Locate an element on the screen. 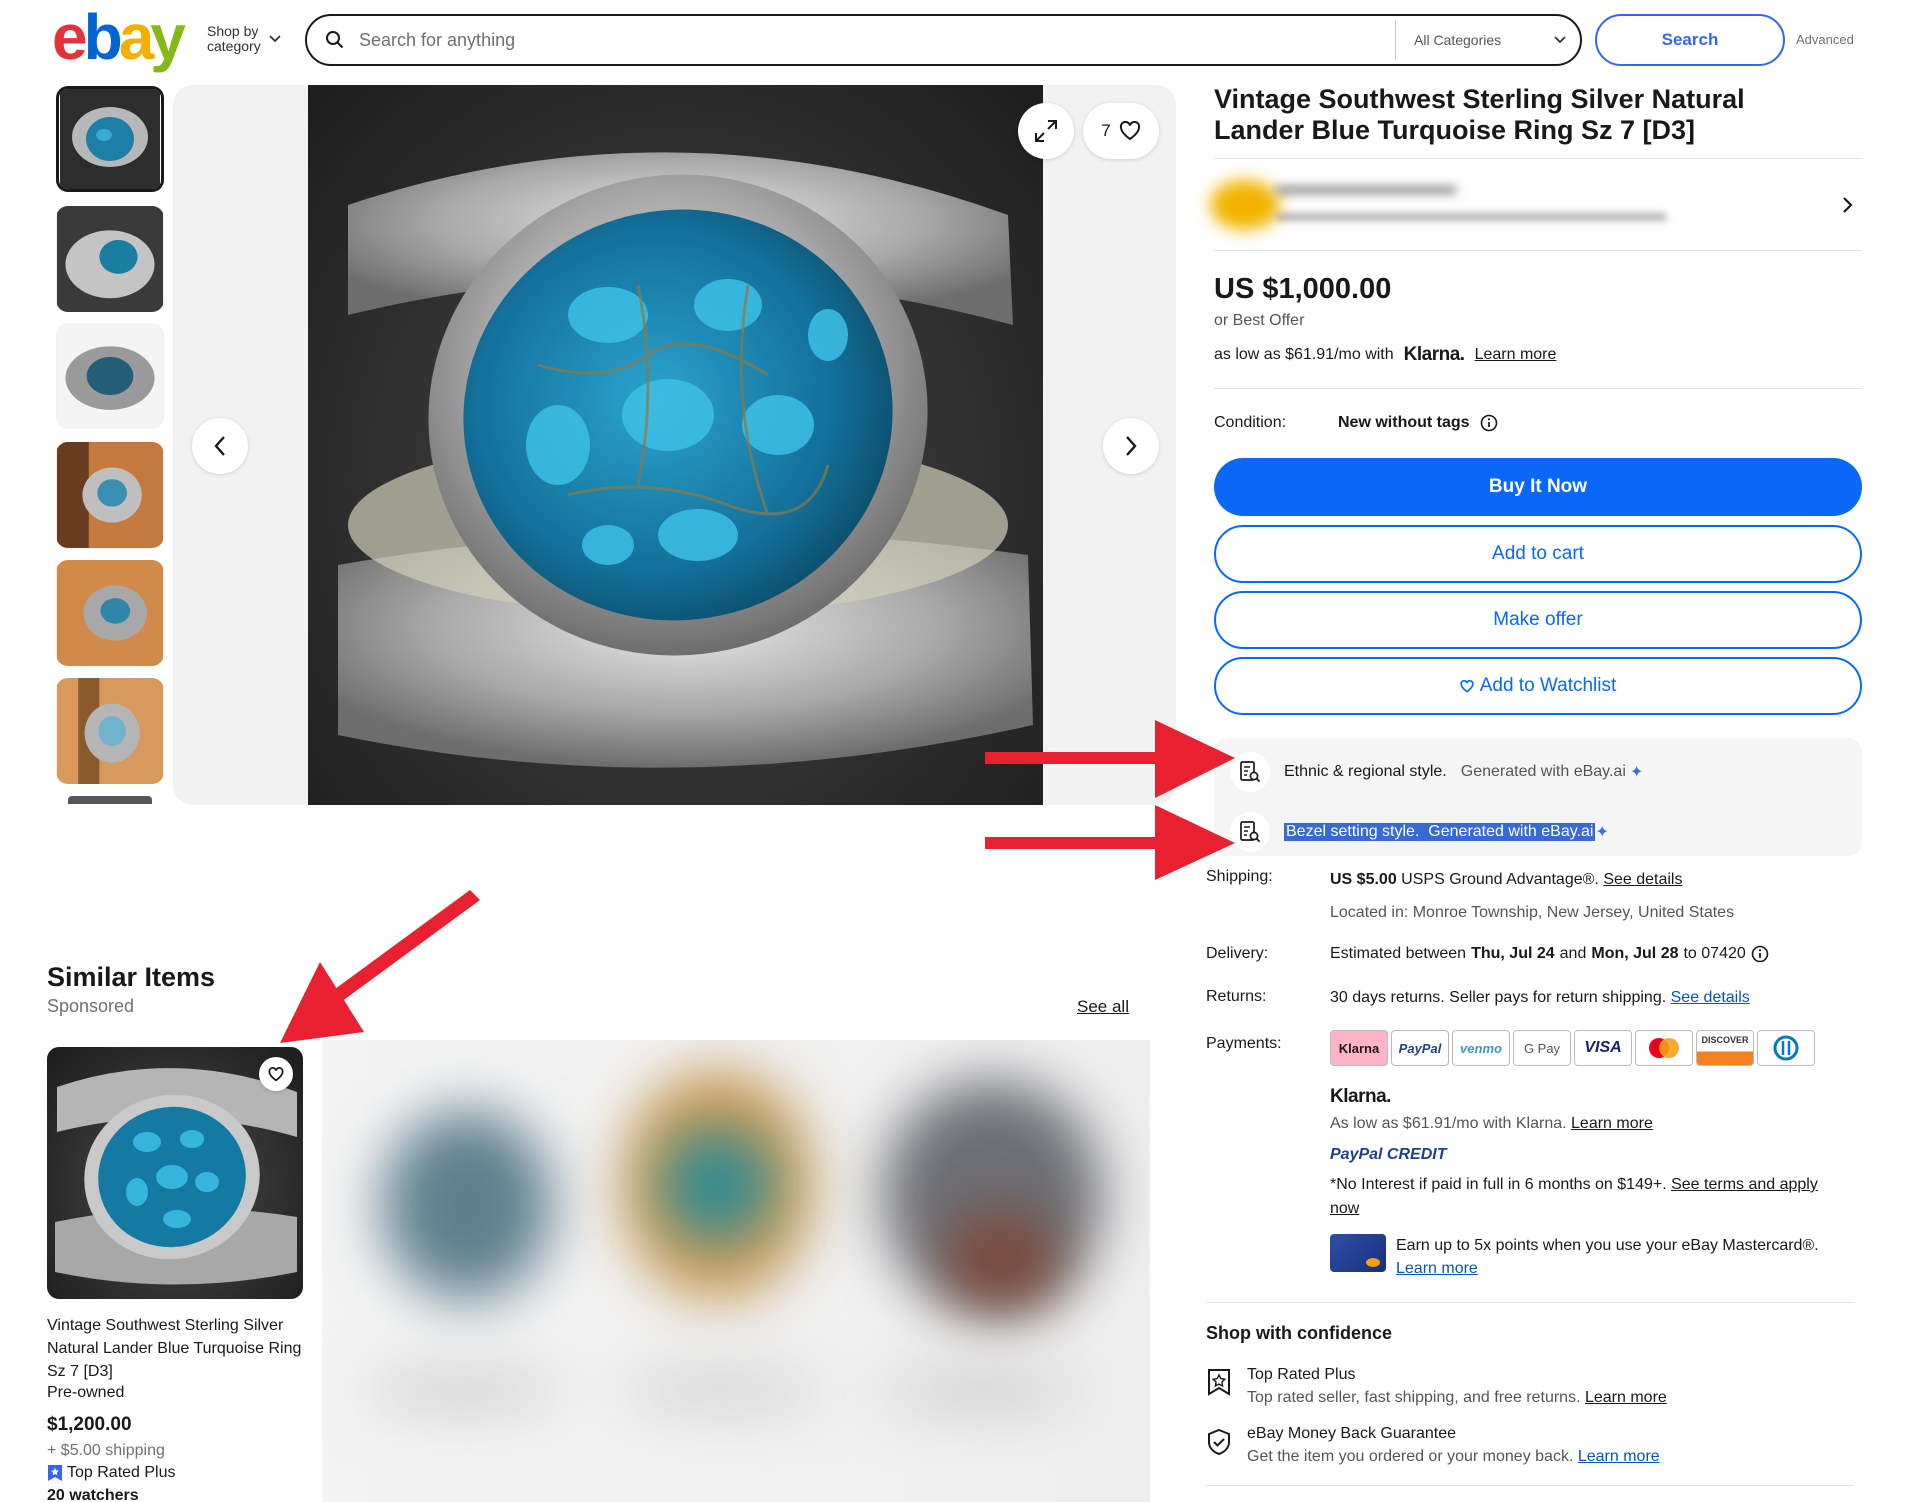 The height and width of the screenshot is (1502, 1920). search-button: Search is located at coordinates (1690, 40).